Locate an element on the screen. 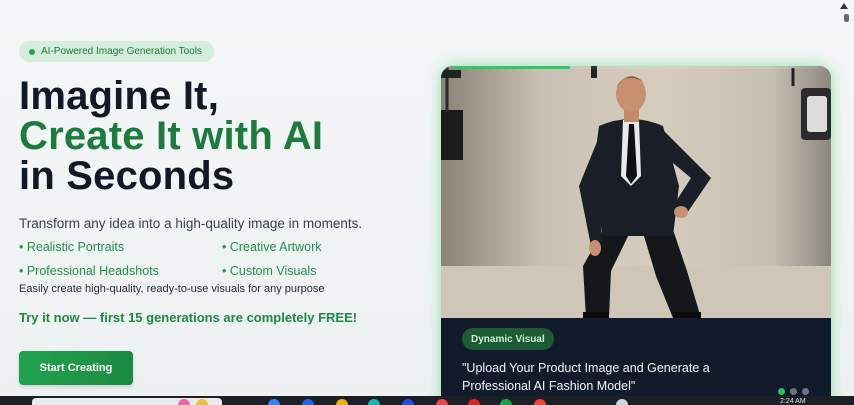 This screenshot has height=405, width=854. taskbar is located at coordinates (427, 400).